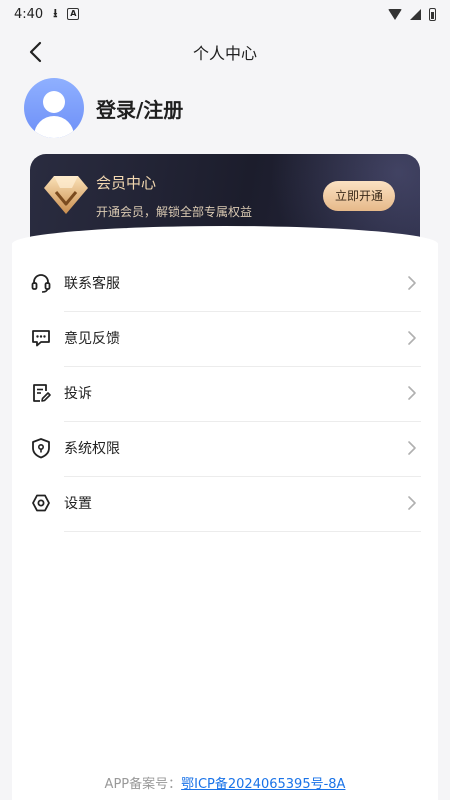 The image size is (450, 800). What do you see at coordinates (29, 14) in the screenshot?
I see `status-time: 4:40` at bounding box center [29, 14].